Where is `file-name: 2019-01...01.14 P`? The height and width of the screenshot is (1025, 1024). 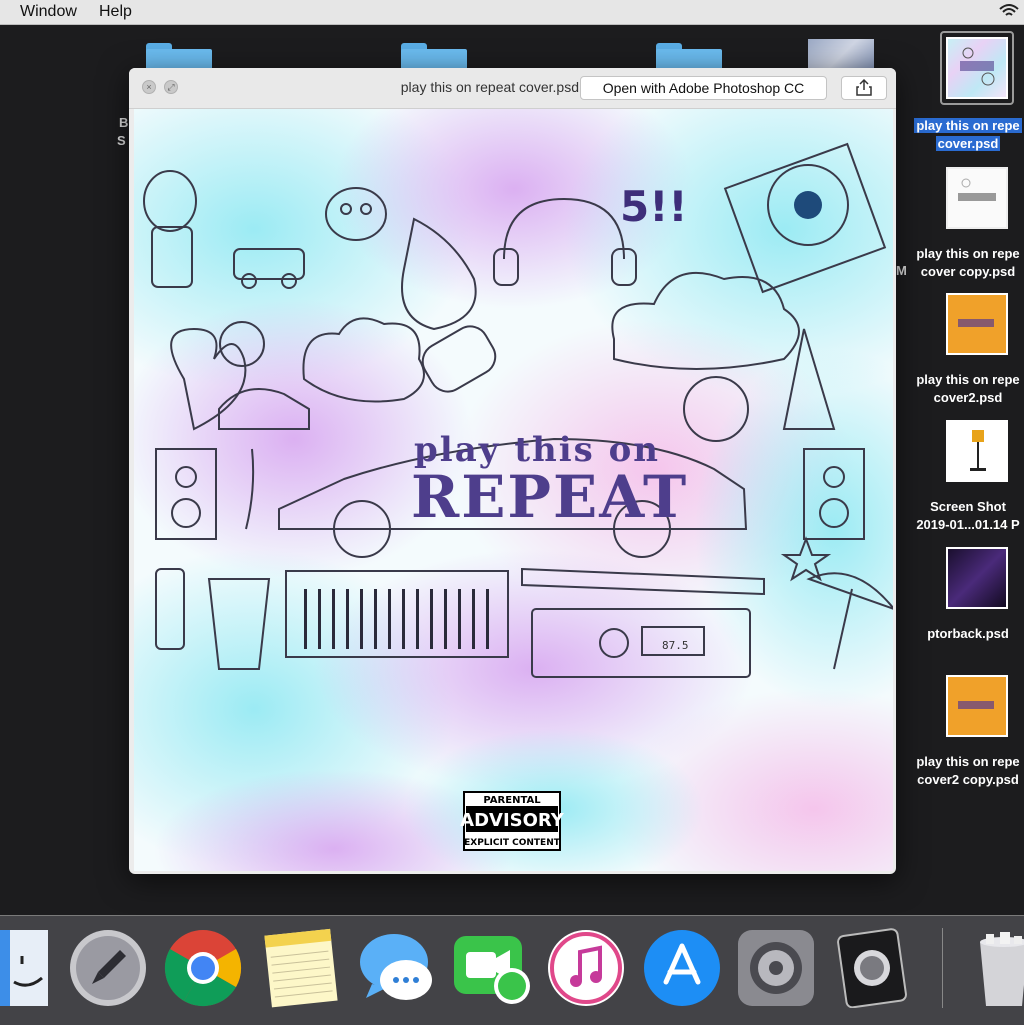
file-name: 2019-01...01.14 P is located at coordinates (968, 524).